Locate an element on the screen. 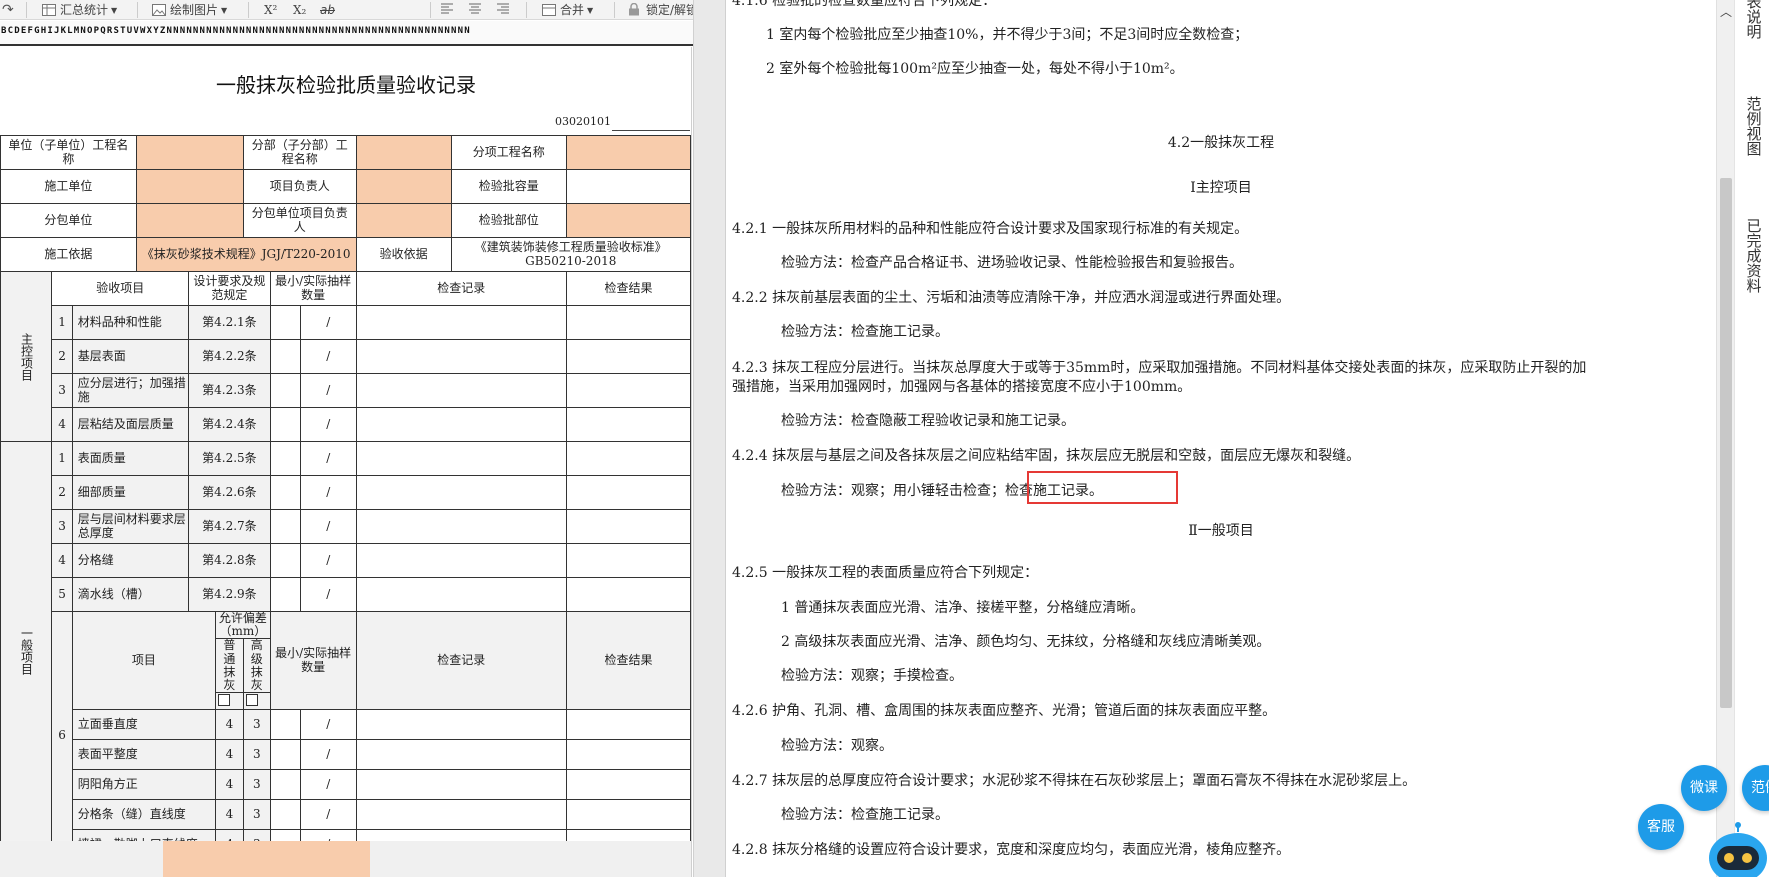 The width and height of the screenshot is (1769, 877). contractor-input is located at coordinates (189, 186).